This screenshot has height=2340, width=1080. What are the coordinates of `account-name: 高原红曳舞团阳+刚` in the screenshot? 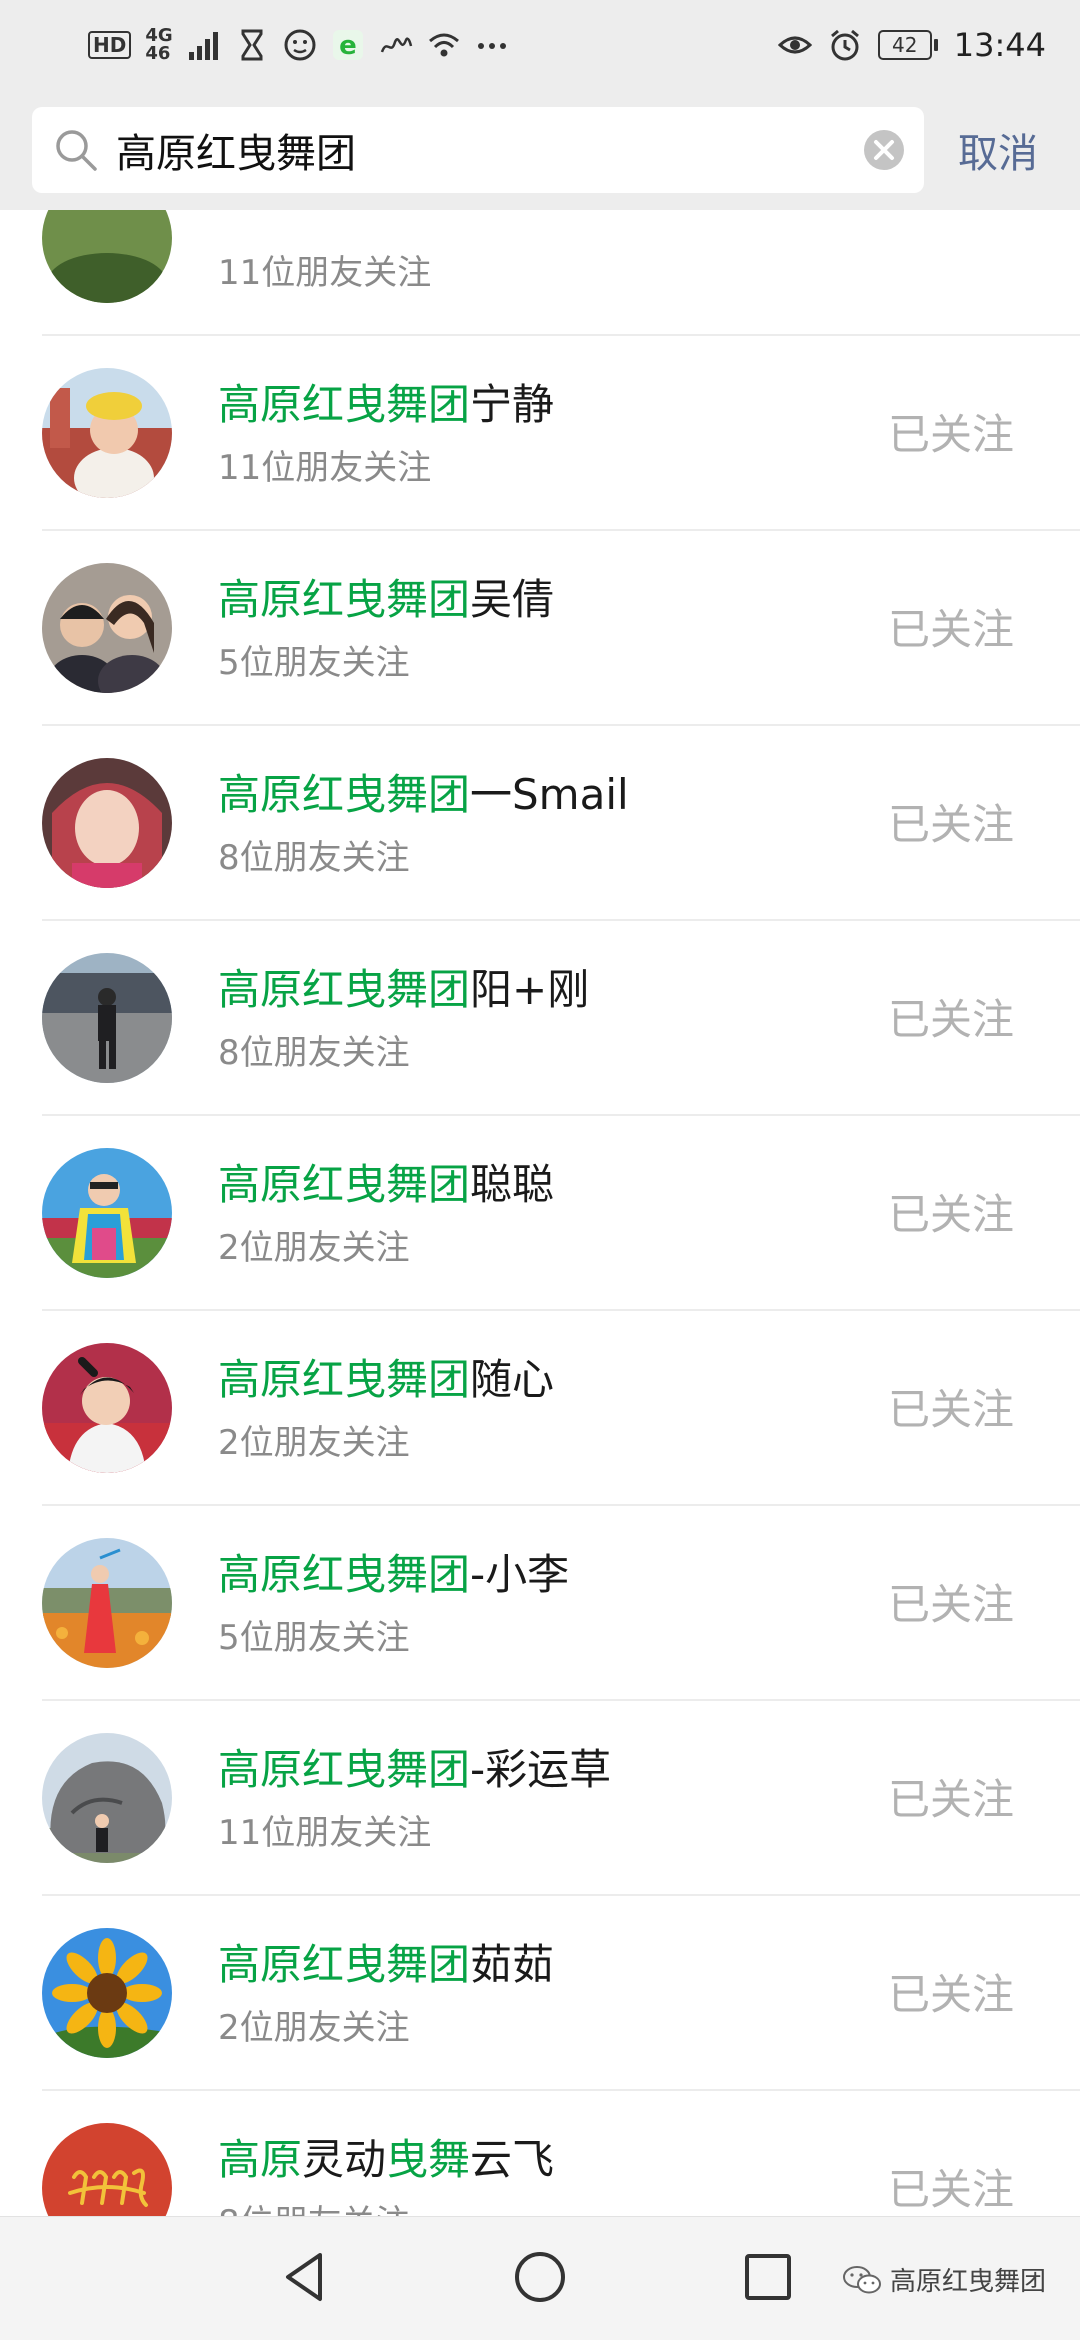 It's located at (403, 990).